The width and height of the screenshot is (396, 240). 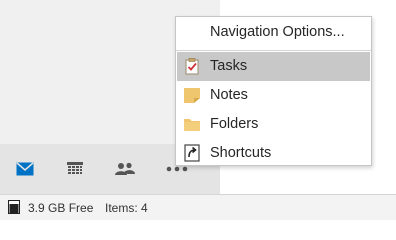 I want to click on people-icon, so click(x=125, y=168).